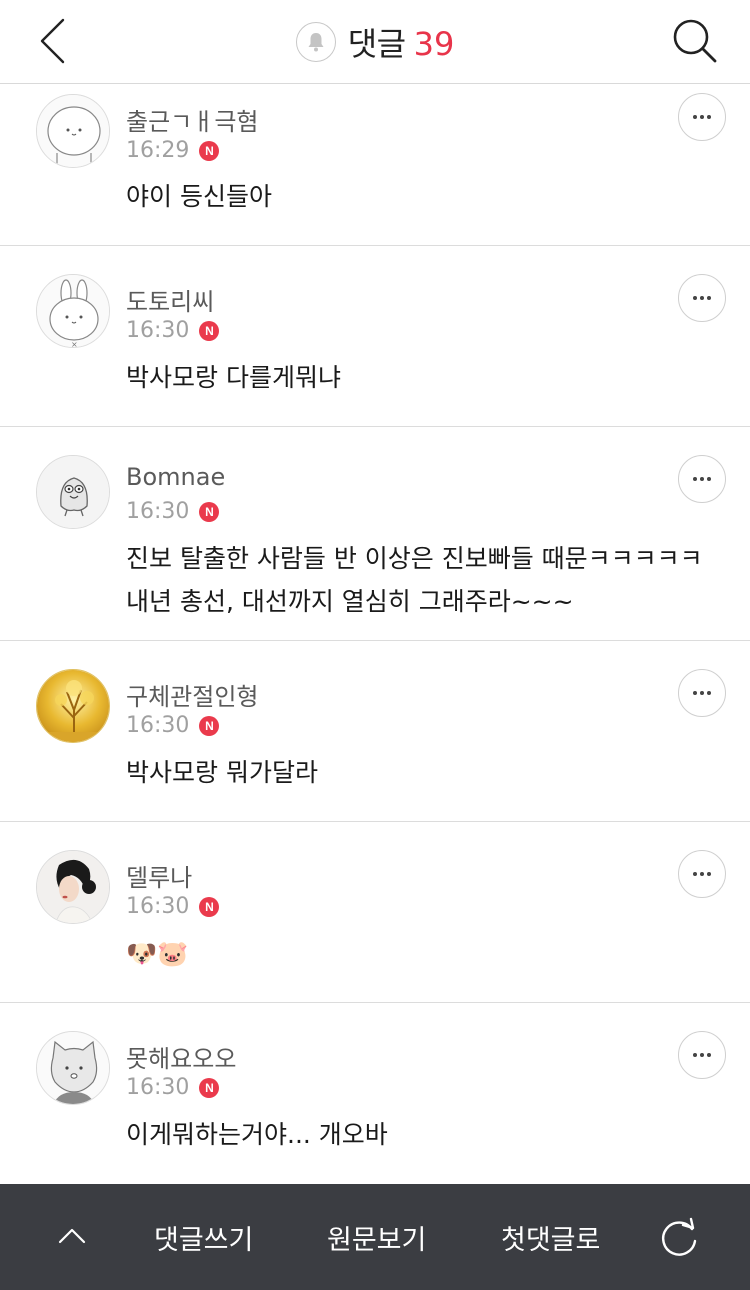 This screenshot has width=750, height=1290. I want to click on view-original-button: 원문보기, so click(376, 1237).